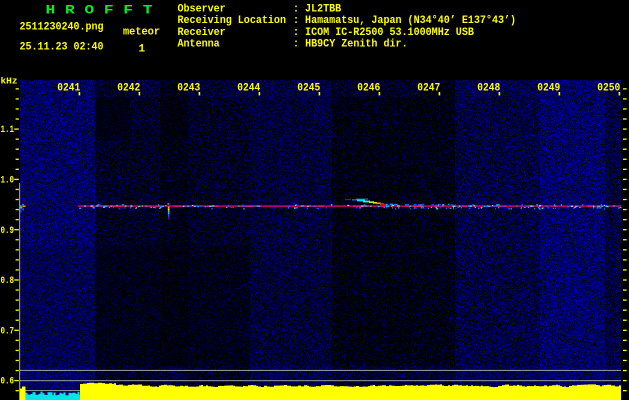  Describe the element at coordinates (128, 89) in the screenshot. I see `svg-text: 0242` at that location.